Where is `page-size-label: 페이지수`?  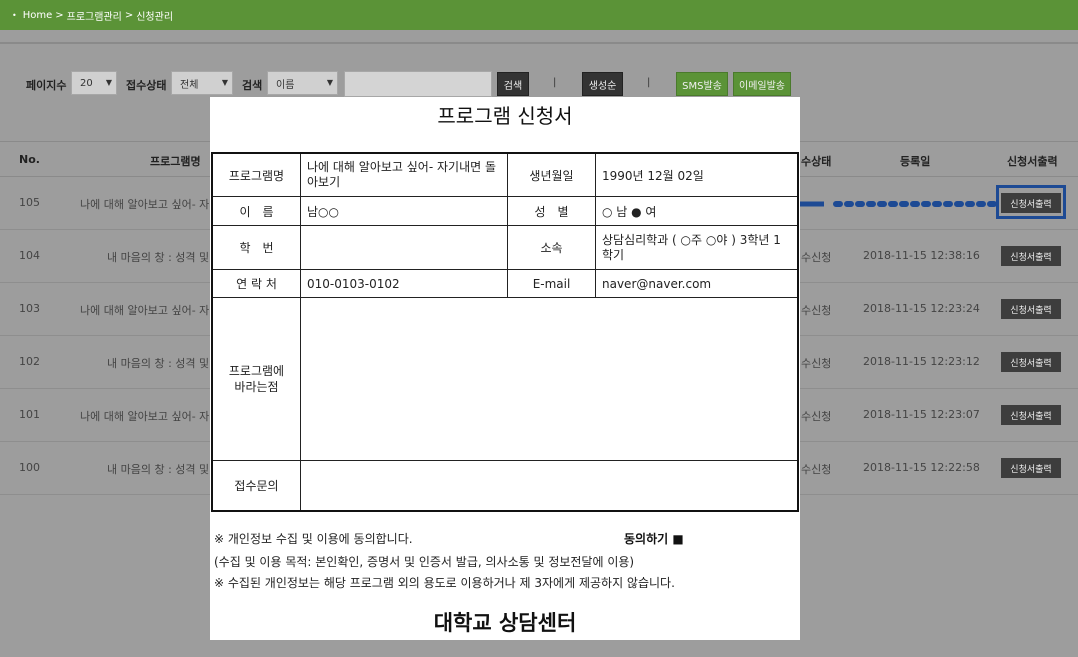
page-size-label: 페이지수 is located at coordinates (46, 85).